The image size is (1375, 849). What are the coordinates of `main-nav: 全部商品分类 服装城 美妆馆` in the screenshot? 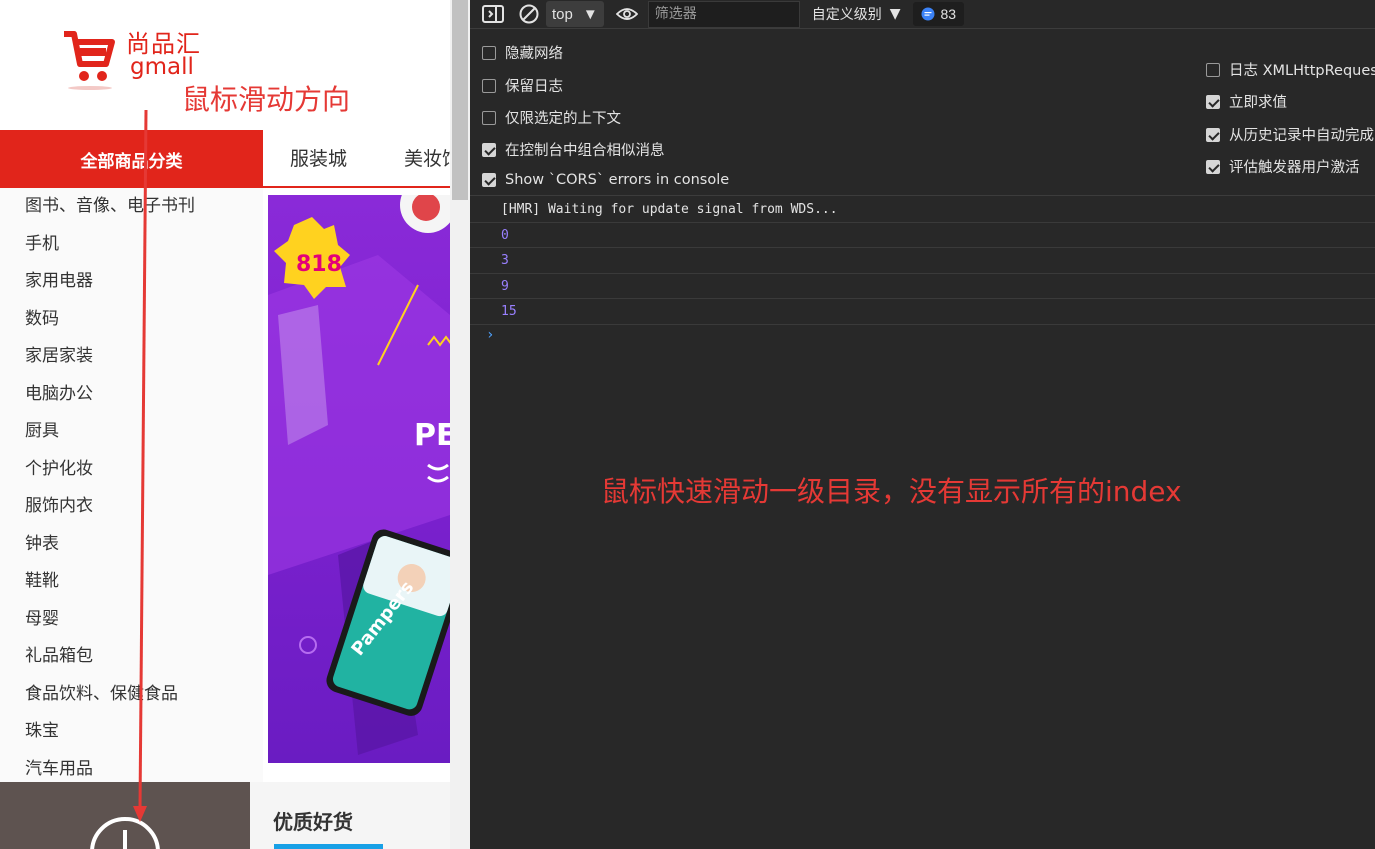 It's located at (225, 159).